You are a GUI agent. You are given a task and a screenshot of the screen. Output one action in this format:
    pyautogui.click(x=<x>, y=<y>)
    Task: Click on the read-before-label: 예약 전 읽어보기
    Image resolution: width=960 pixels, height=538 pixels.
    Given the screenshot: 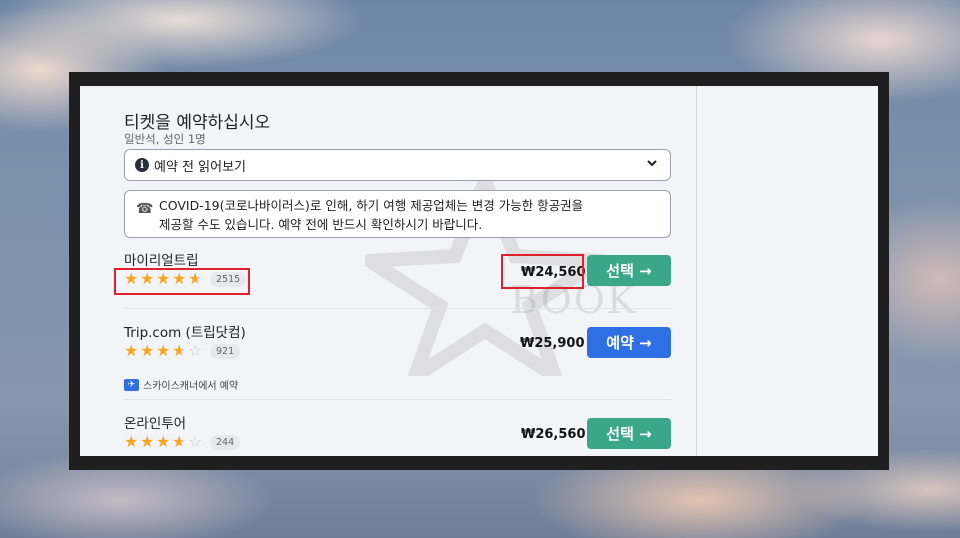 What is the action you would take?
    pyautogui.click(x=200, y=167)
    